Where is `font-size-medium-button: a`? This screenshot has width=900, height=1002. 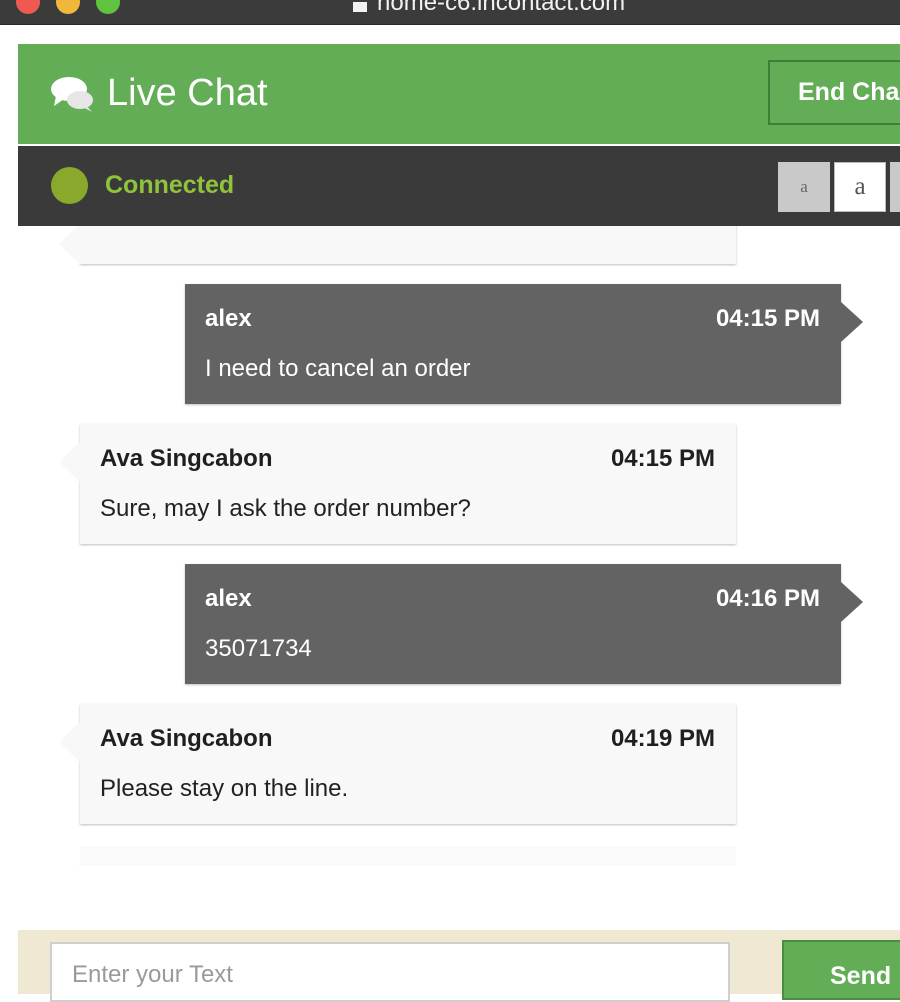 font-size-medium-button: a is located at coordinates (860, 187).